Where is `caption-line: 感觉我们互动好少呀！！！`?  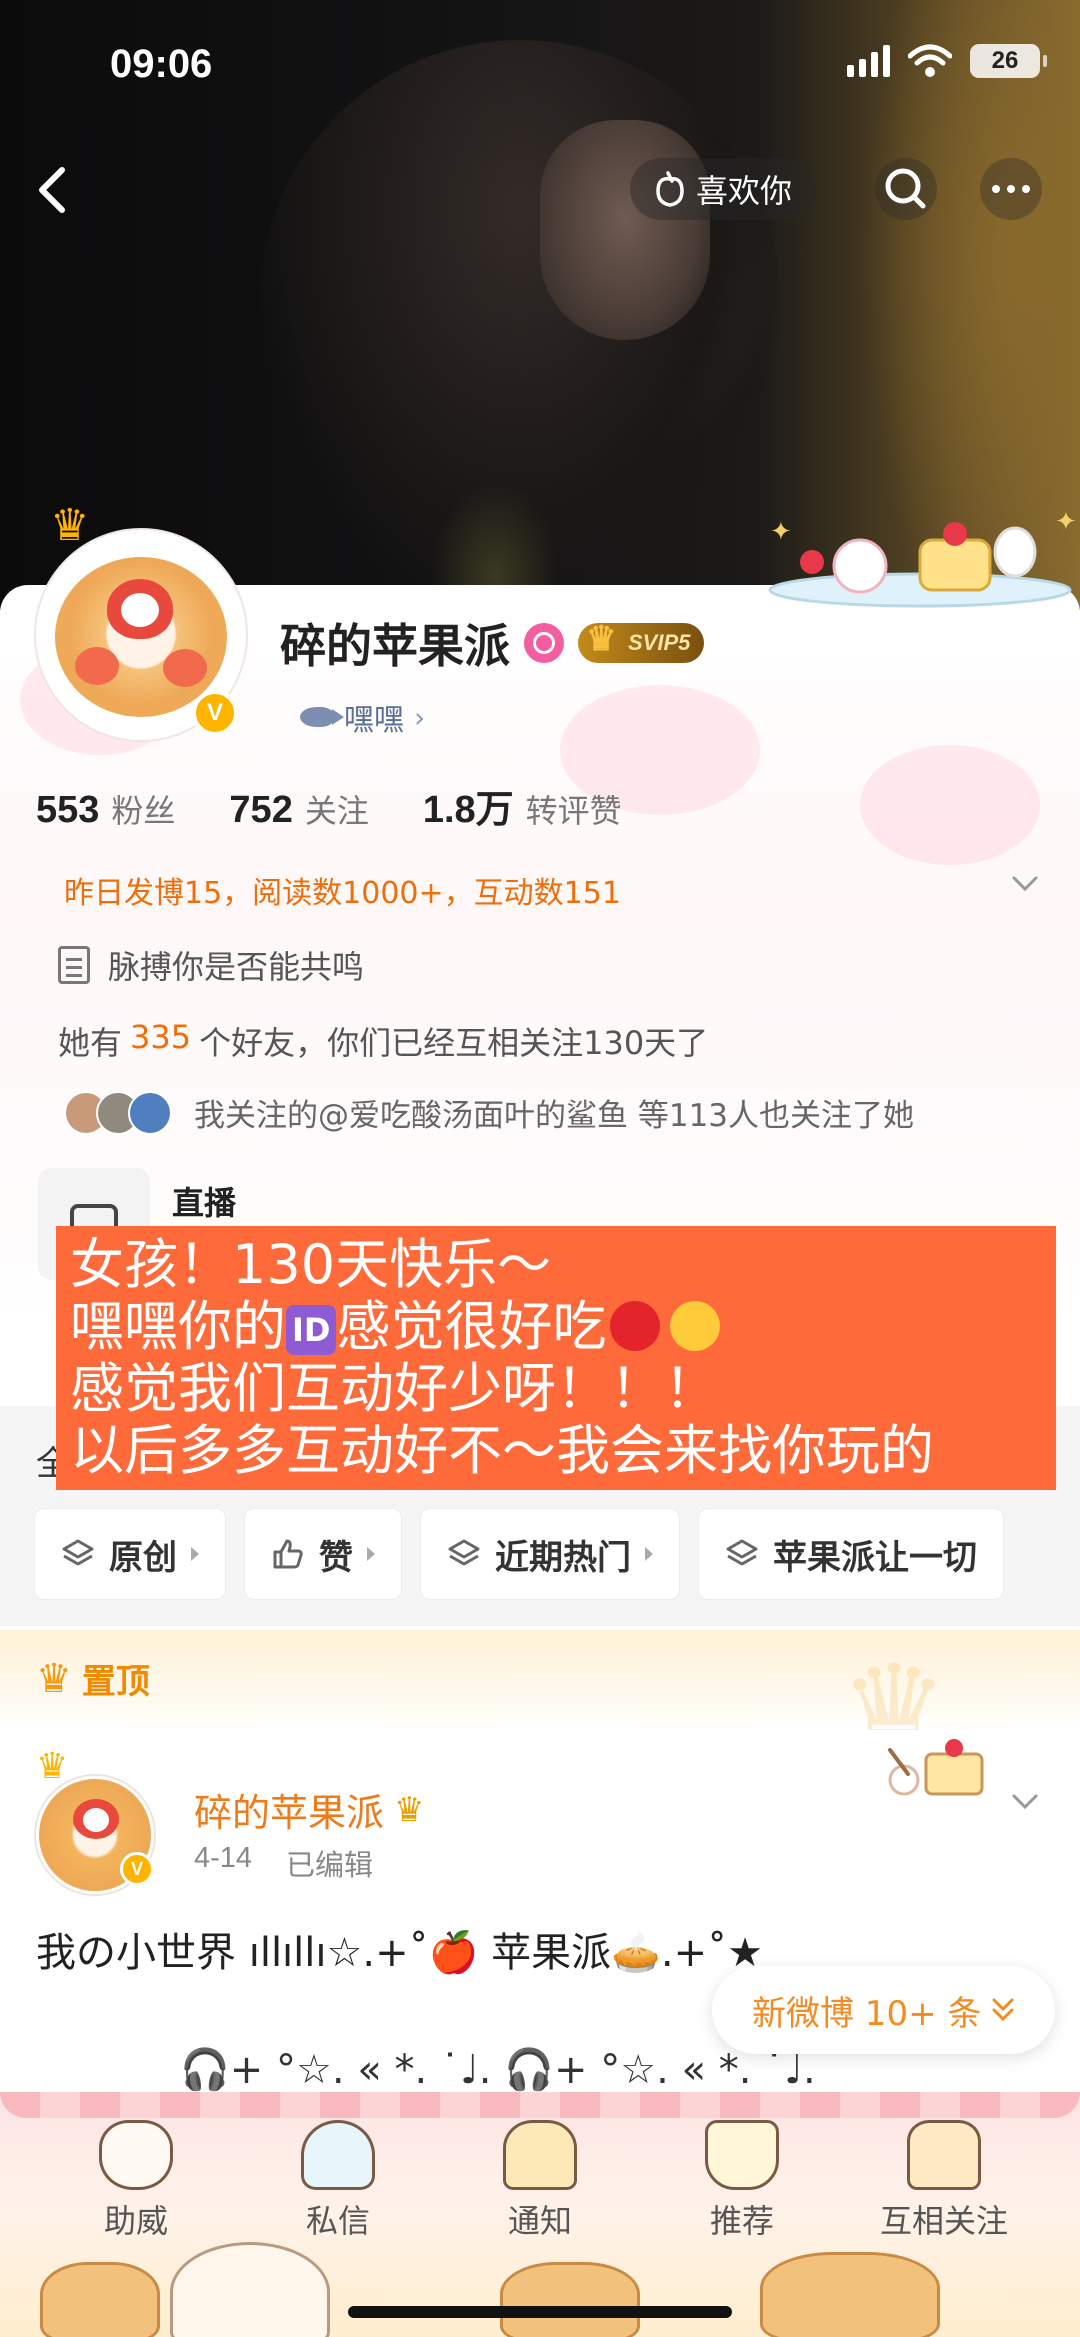
caption-line: 感觉我们互动好少呀！！！ is located at coordinates (394, 1388).